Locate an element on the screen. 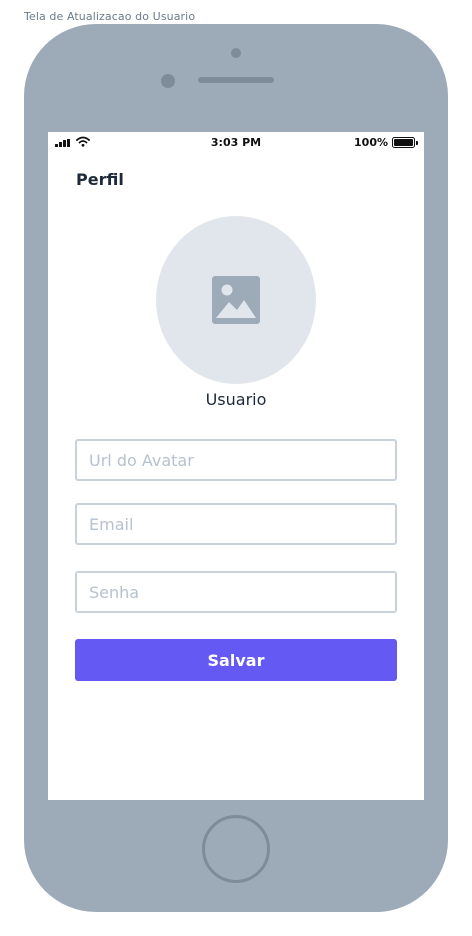  proximity-sensor is located at coordinates (168, 81).